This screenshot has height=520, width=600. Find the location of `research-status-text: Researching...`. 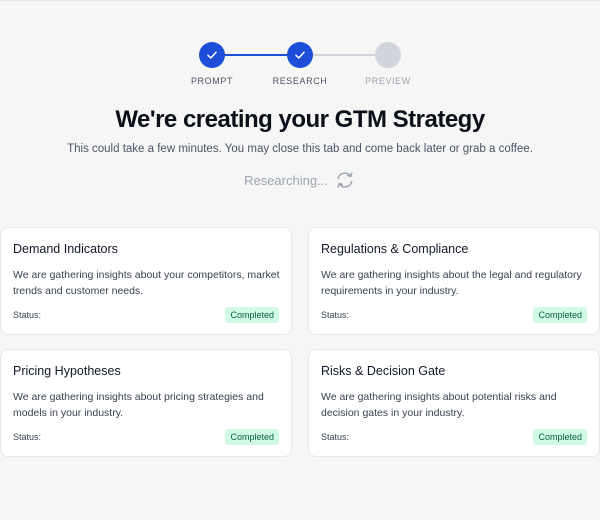

research-status-text: Researching... is located at coordinates (286, 180).